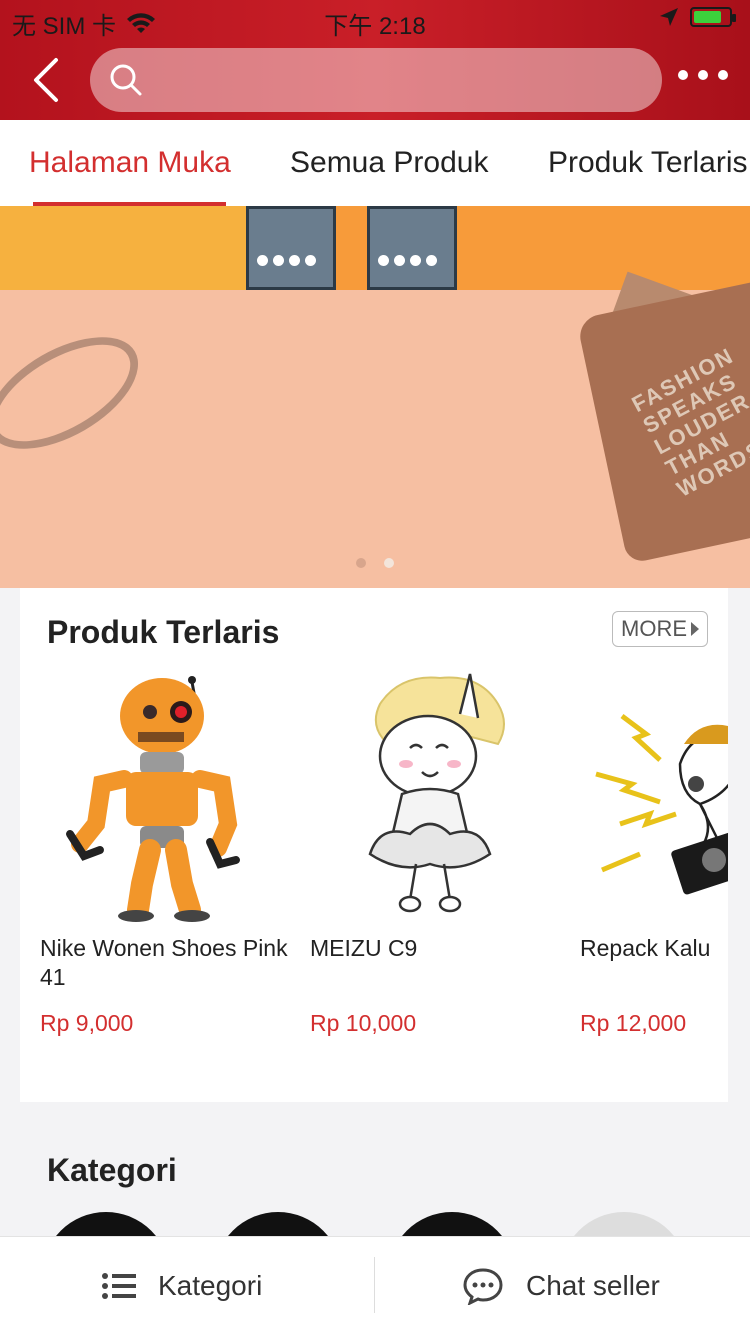 This screenshot has height=1335, width=750. I want to click on search-icon, so click(126, 80).